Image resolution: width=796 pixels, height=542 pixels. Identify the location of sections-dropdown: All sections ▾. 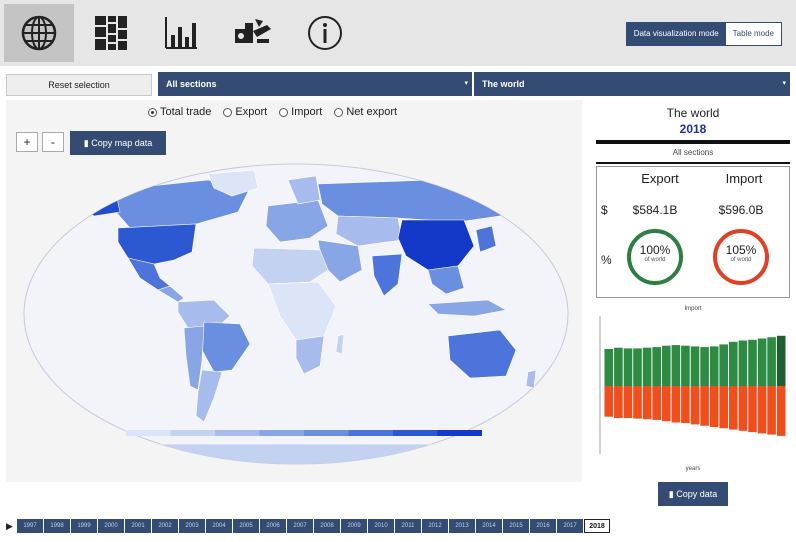
(315, 84).